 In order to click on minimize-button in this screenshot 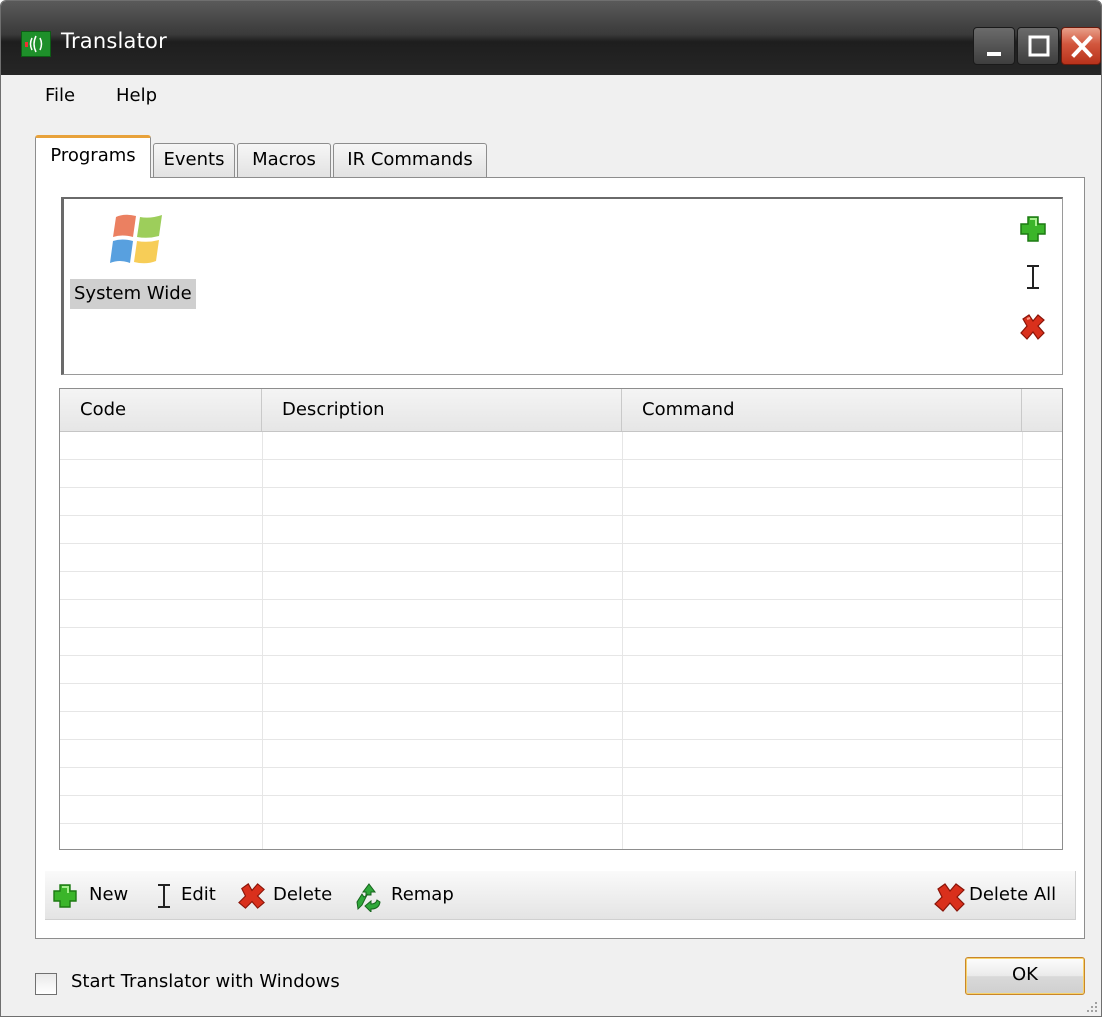, I will do `click(994, 46)`.